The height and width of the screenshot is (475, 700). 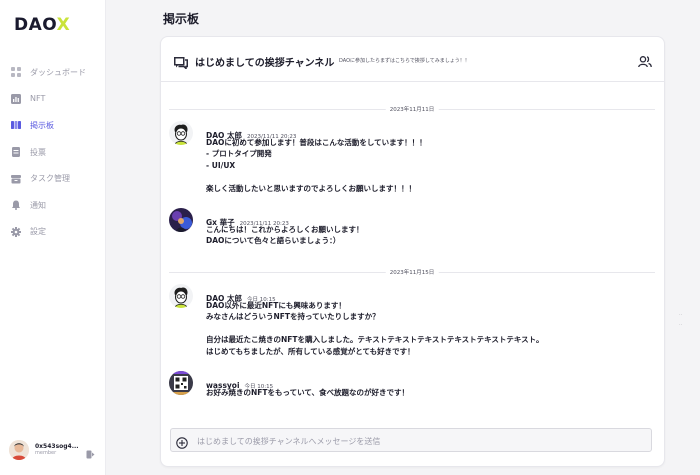 I want to click on logo: DAOX, so click(x=42, y=25).